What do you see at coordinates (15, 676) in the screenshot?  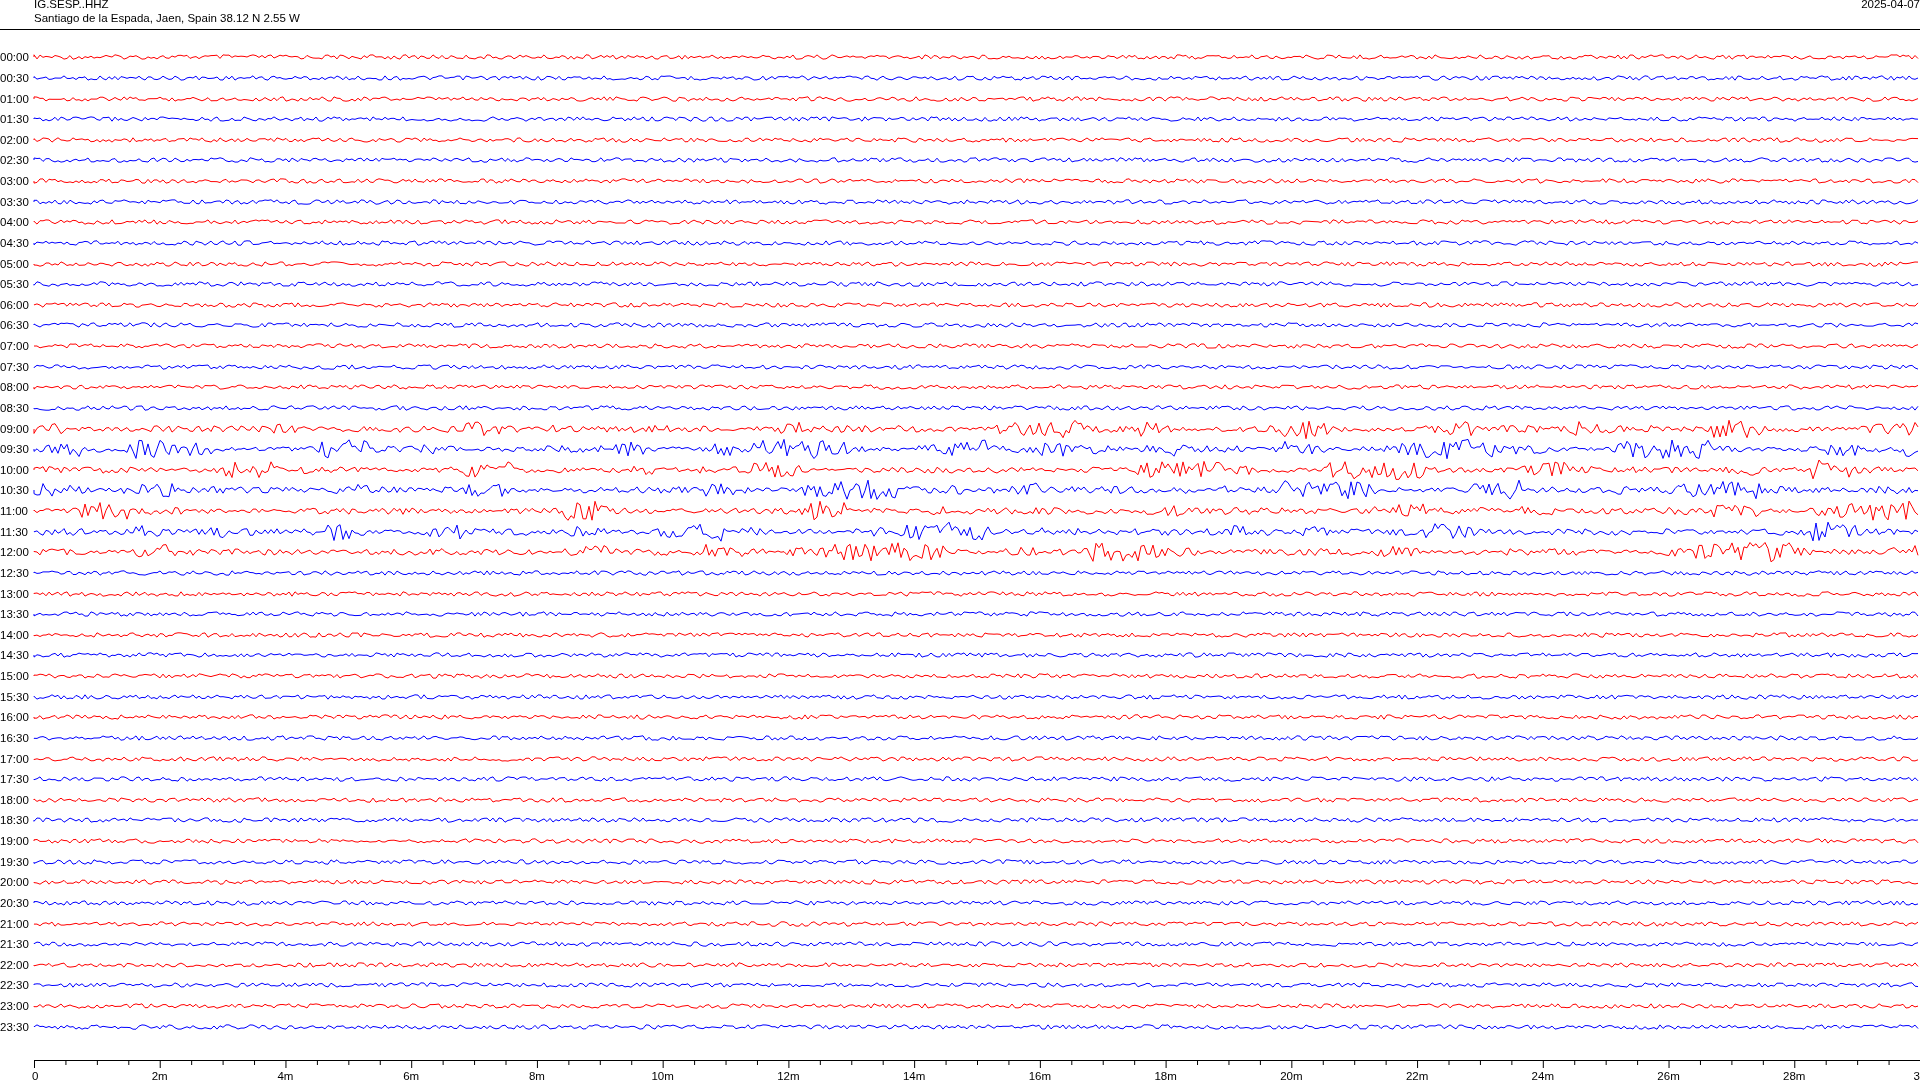 I see `time-label: 15:00` at bounding box center [15, 676].